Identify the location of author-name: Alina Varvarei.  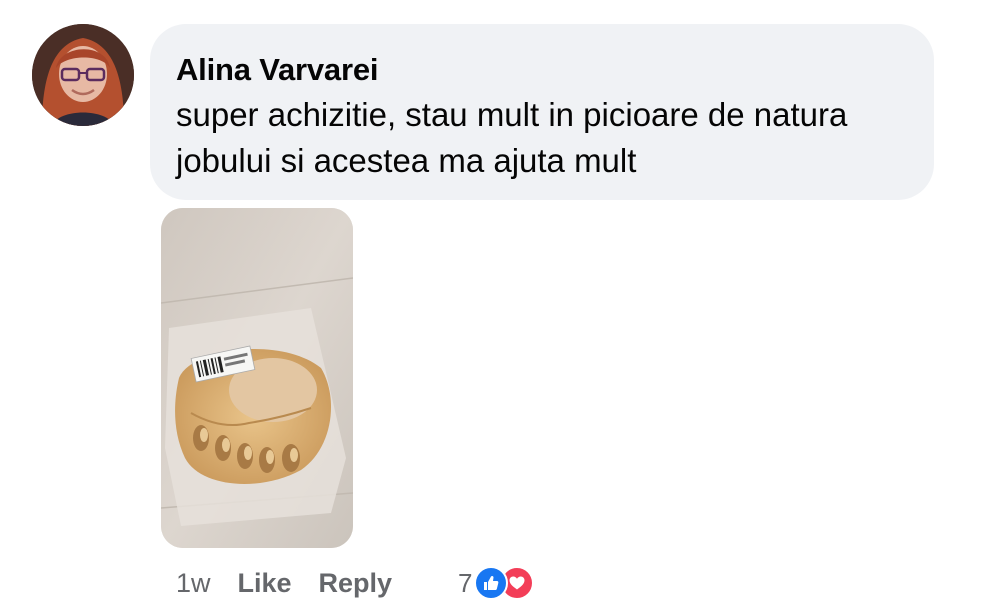
(541, 70).